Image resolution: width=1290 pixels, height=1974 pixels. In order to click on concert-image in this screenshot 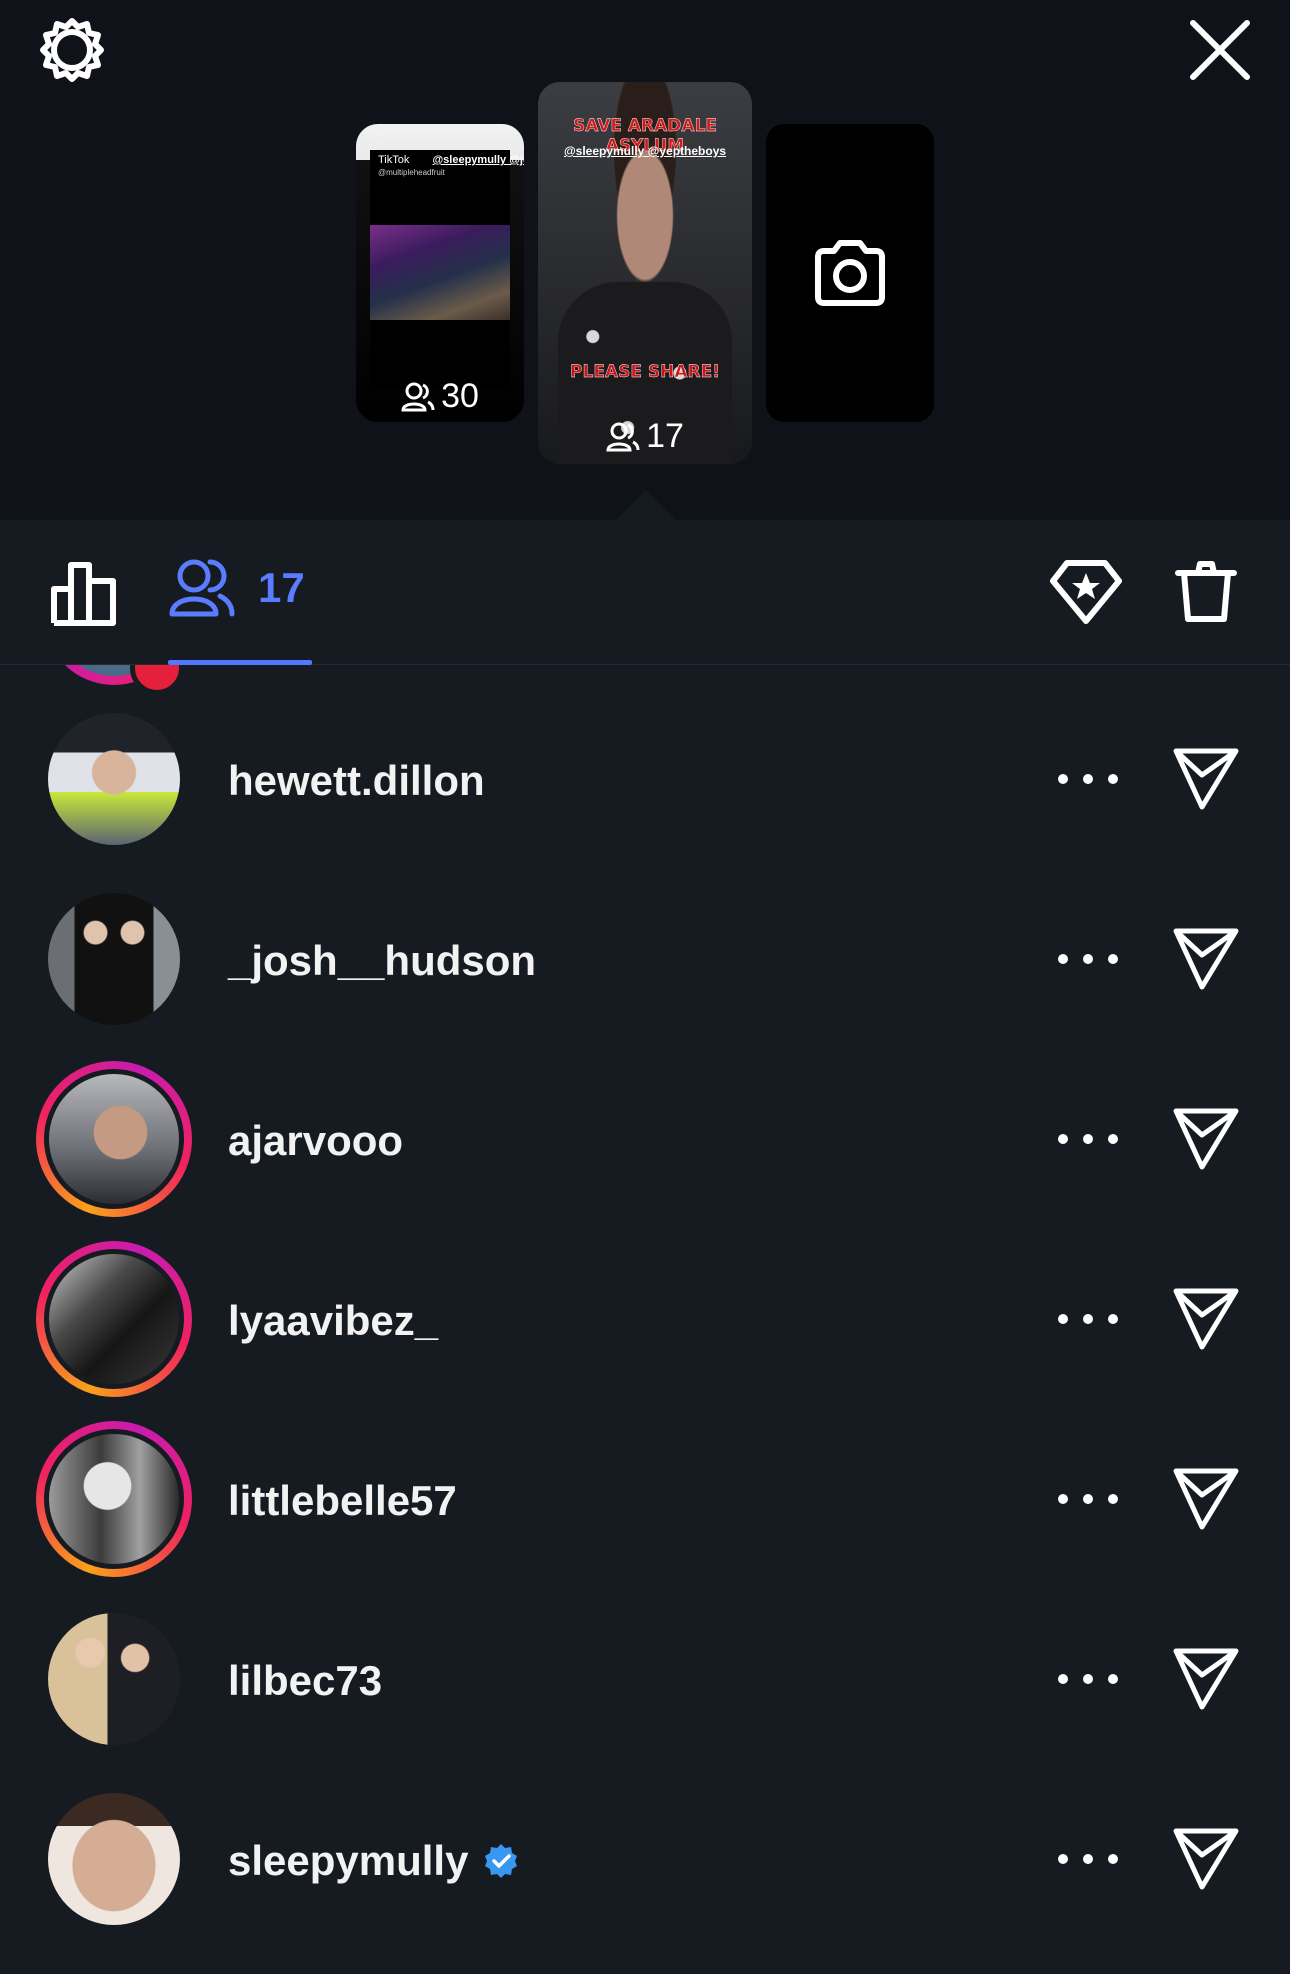, I will do `click(440, 272)`.